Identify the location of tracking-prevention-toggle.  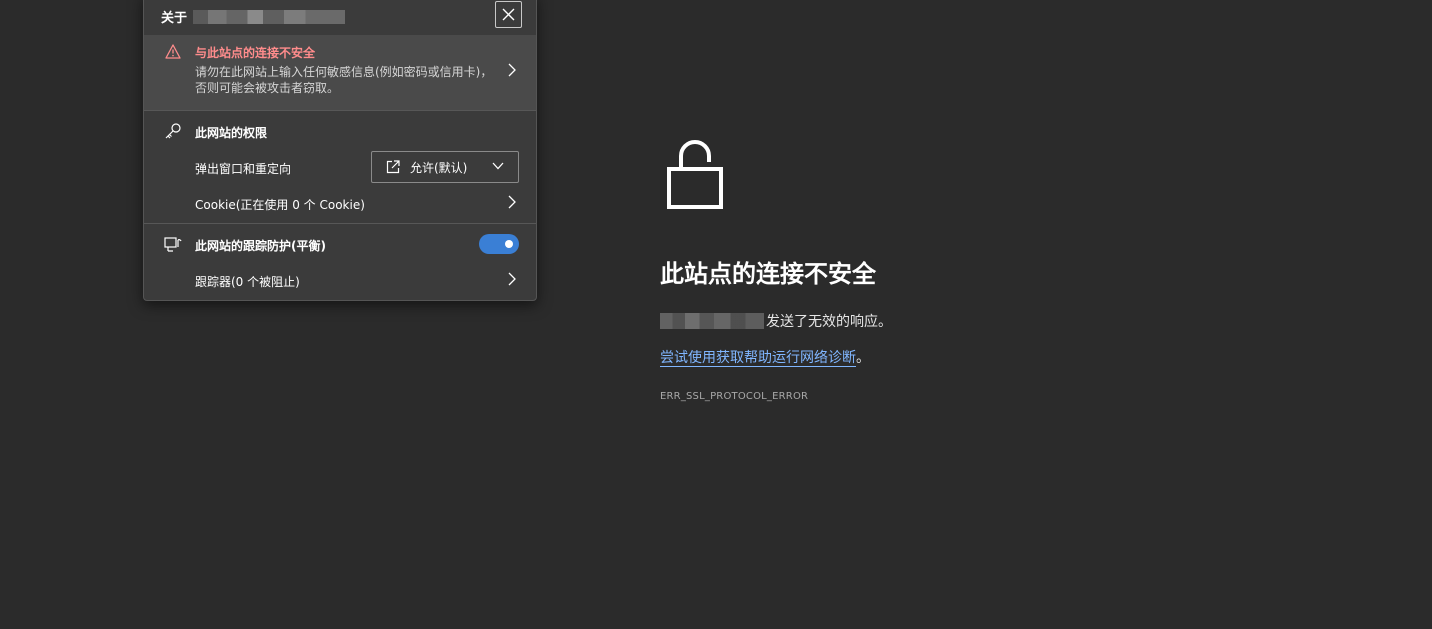
(499, 244).